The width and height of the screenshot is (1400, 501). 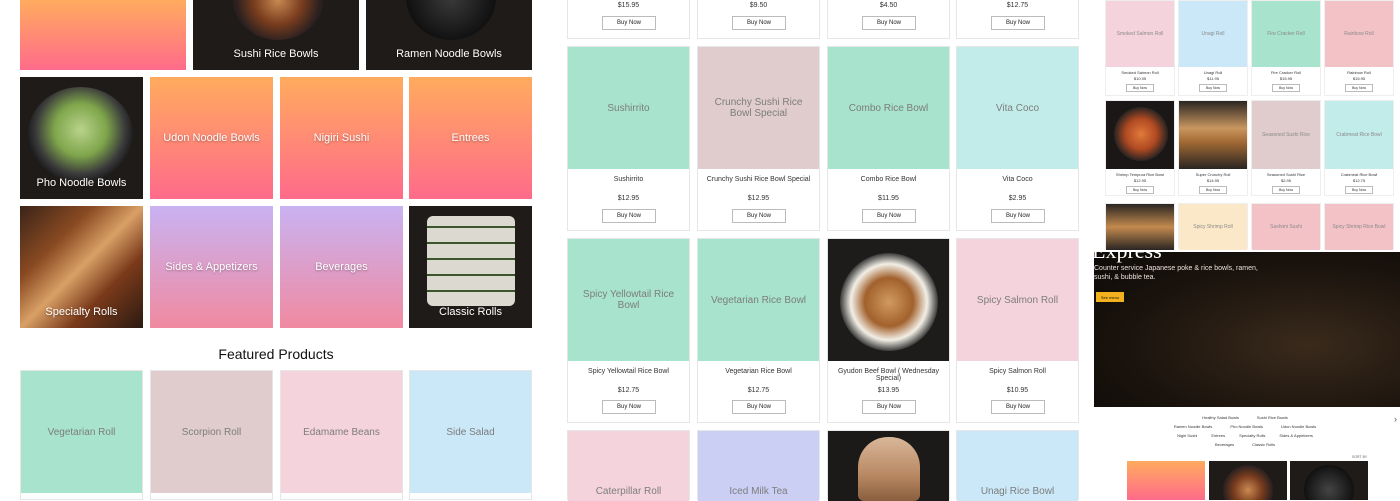 I want to click on product-card: $15.95 Buy Now, so click(x=628, y=19).